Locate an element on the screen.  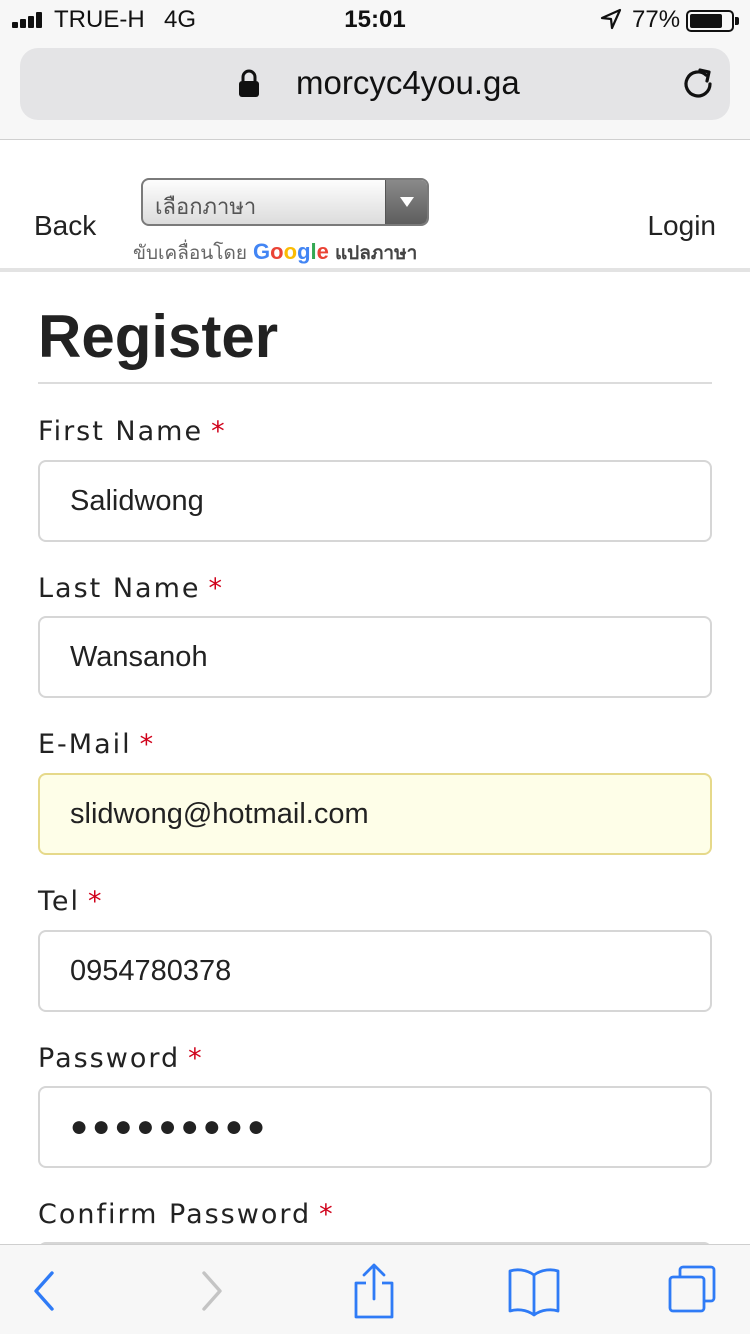
battery-icon is located at coordinates (712, 21).